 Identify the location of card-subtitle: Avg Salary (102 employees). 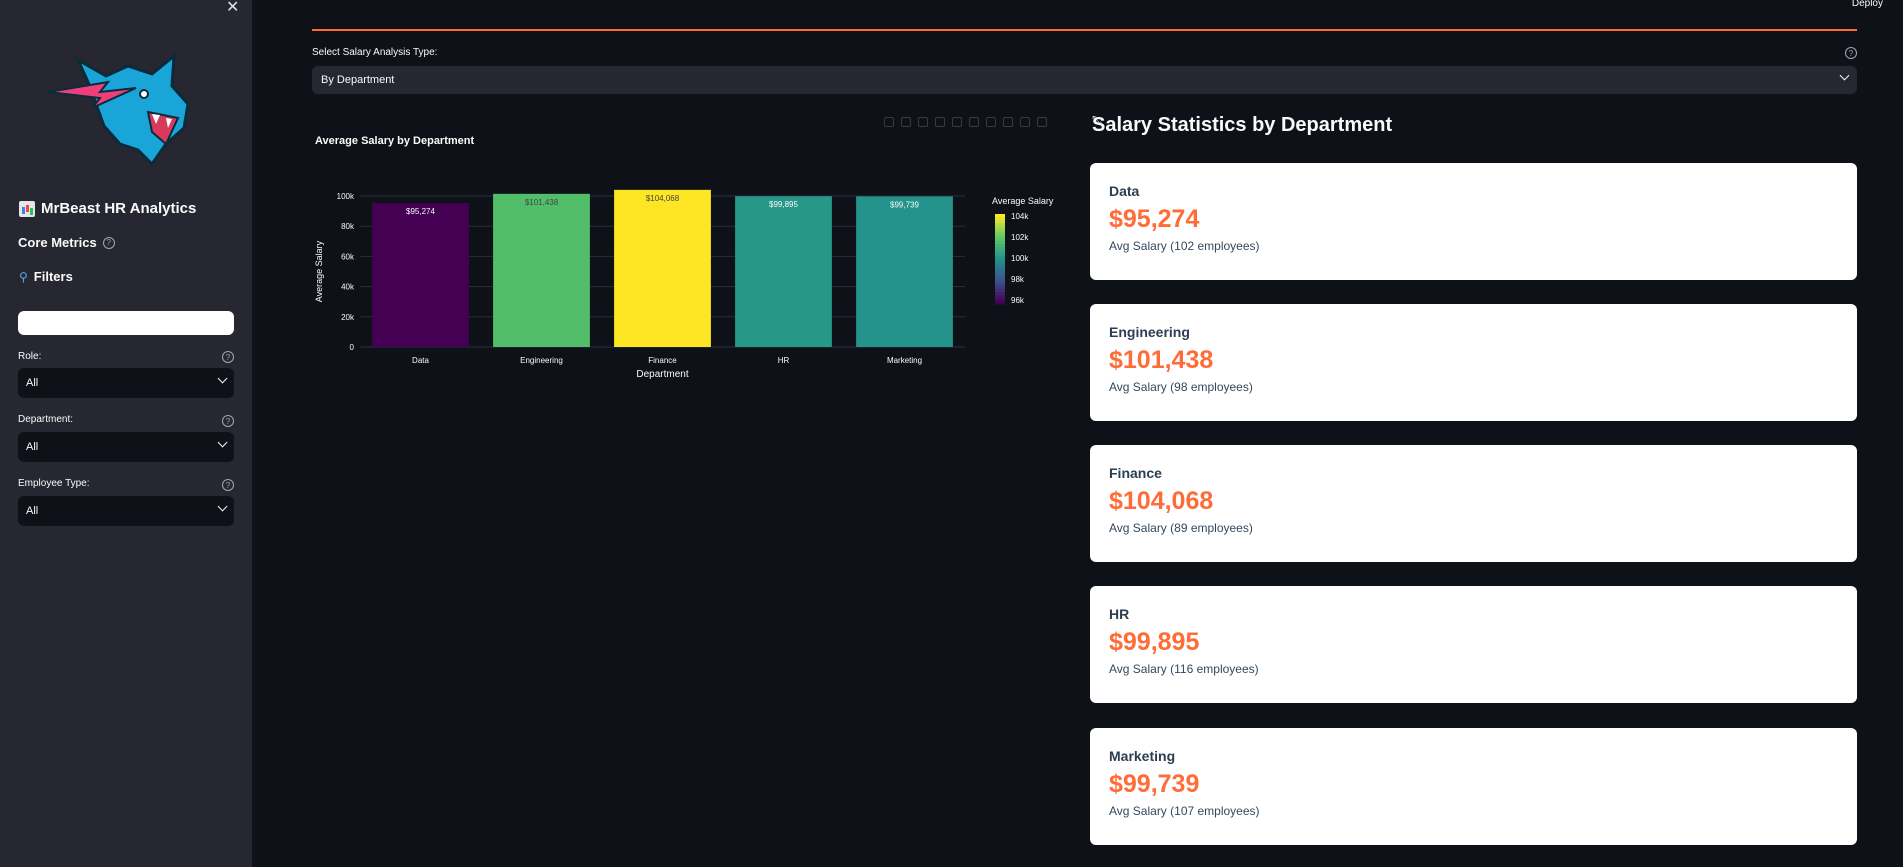
(1184, 246).